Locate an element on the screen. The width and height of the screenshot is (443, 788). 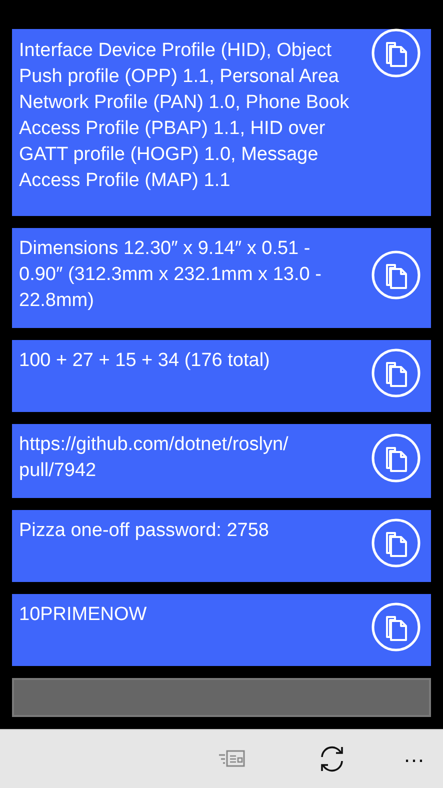
clip-text: 10PRIMENOW is located at coordinates (83, 615).